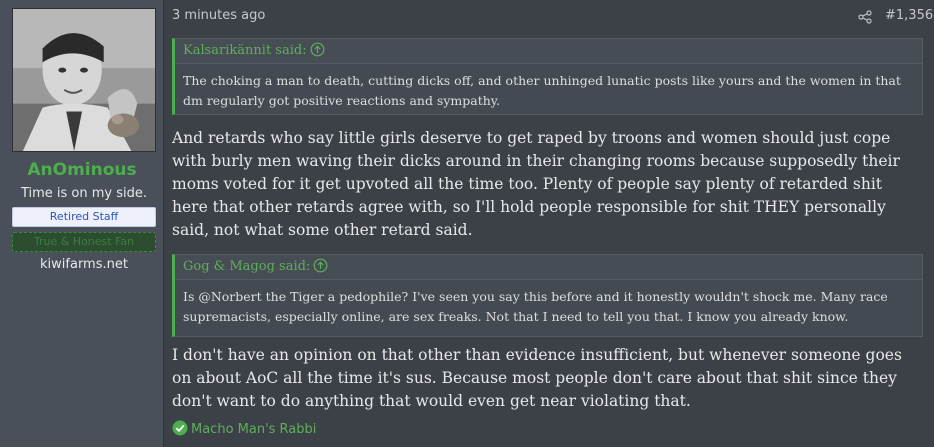  Describe the element at coordinates (909, 15) in the screenshot. I see `post-number: #1,356` at that location.